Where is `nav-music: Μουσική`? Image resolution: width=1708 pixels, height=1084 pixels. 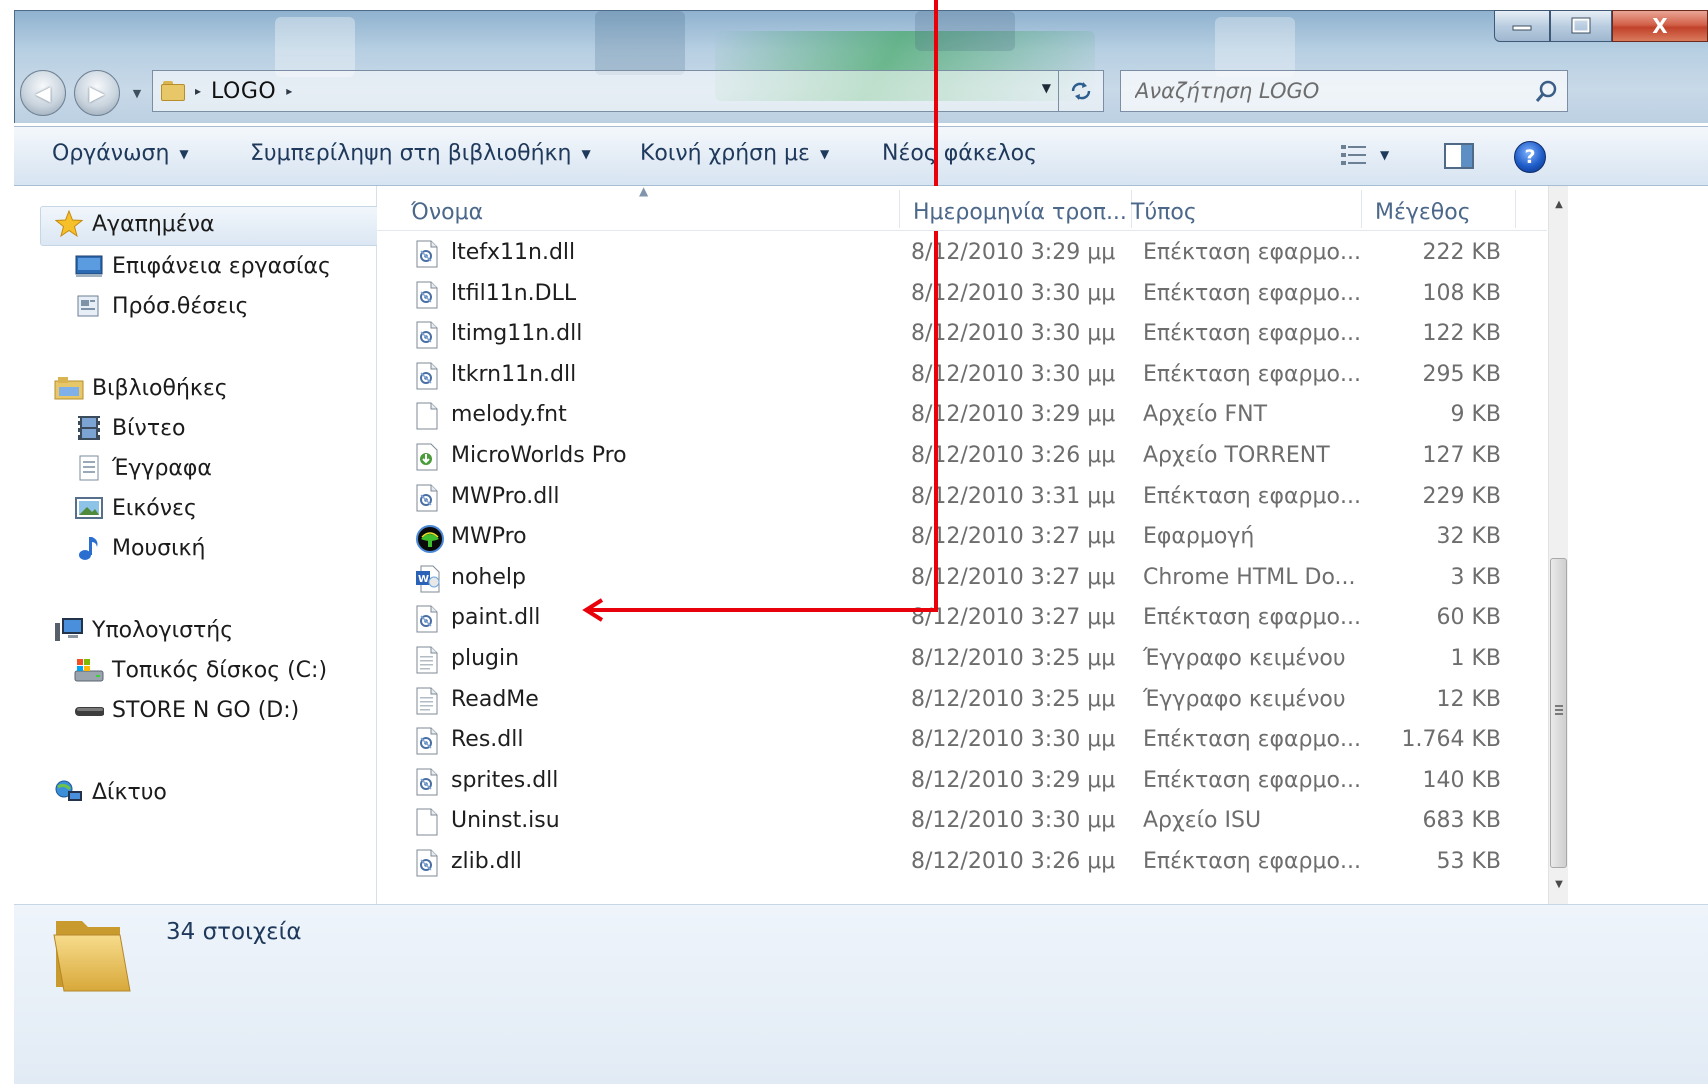 nav-music: Μουσική is located at coordinates (139, 548).